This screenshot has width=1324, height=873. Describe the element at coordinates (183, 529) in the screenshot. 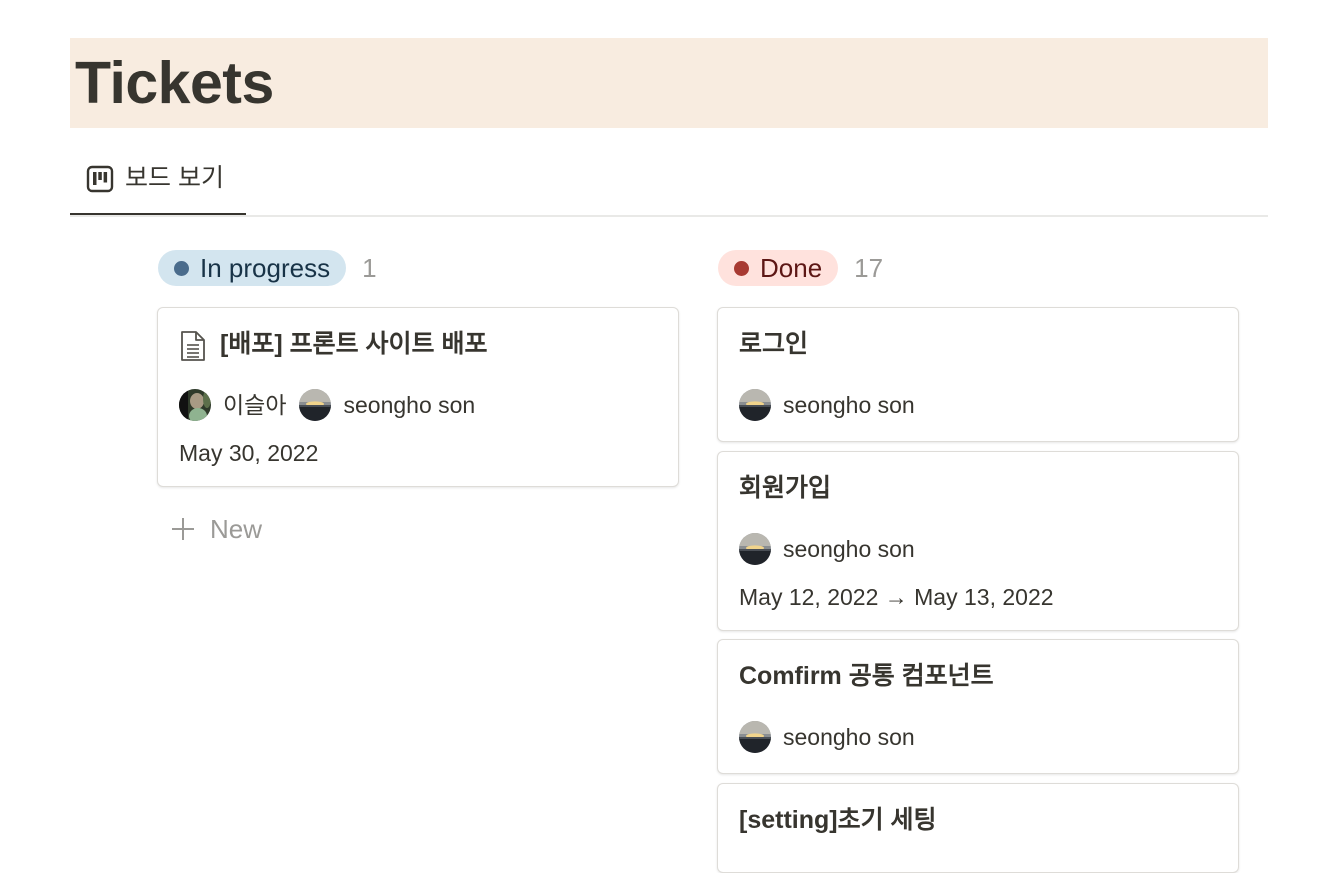

I see `plus-icon` at that location.